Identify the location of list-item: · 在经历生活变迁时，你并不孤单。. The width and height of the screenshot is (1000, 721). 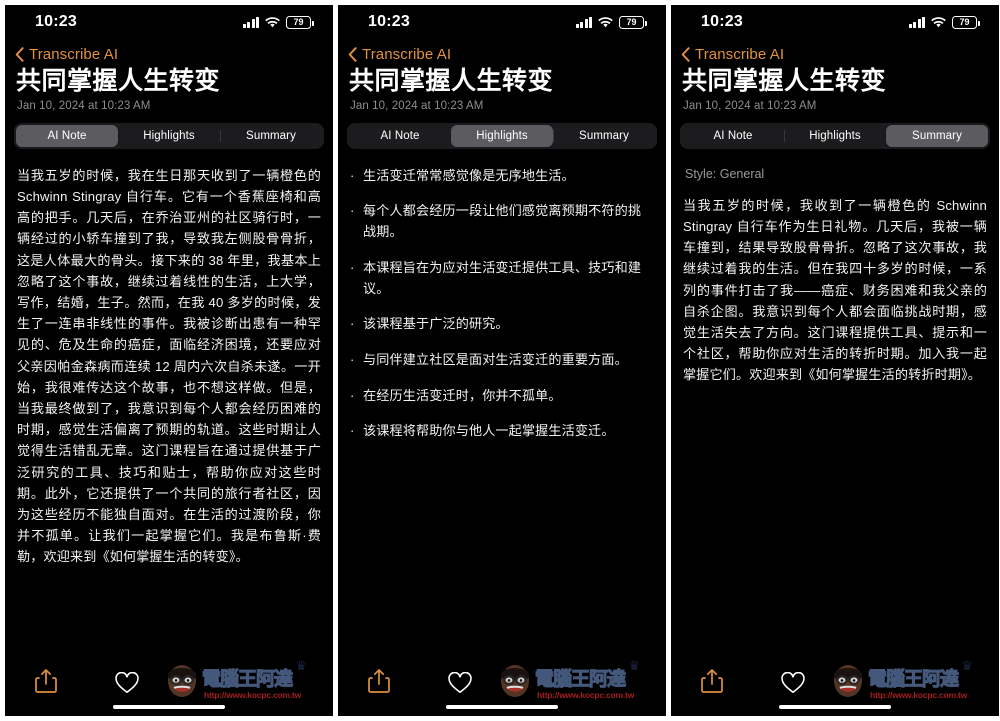
(502, 396).